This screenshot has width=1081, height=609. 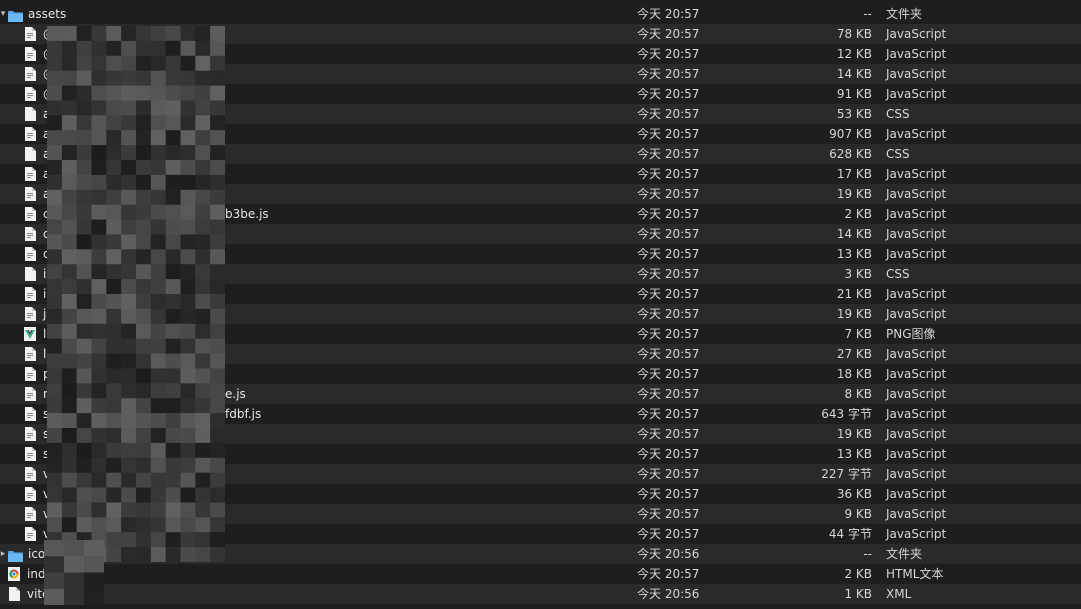 What do you see at coordinates (854, 34) in the screenshot?
I see `file-size: 78 KB` at bounding box center [854, 34].